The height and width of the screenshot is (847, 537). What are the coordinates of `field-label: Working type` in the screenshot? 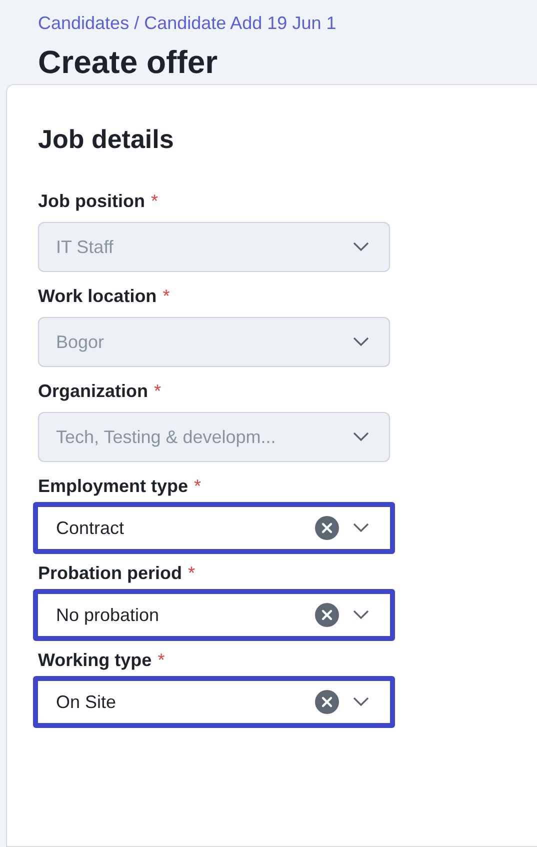 It's located at (95, 660).